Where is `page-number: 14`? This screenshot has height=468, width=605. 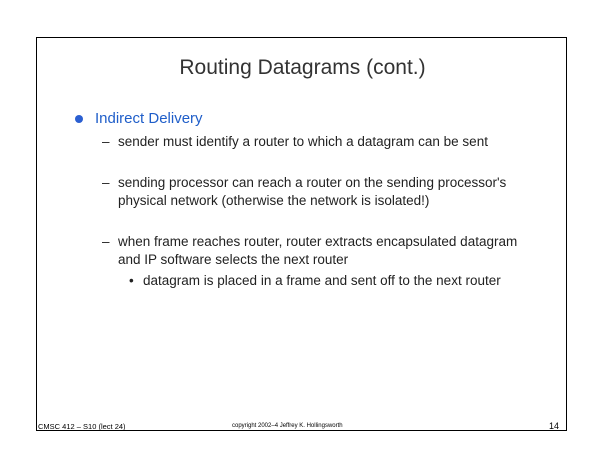 page-number: 14 is located at coordinates (554, 426).